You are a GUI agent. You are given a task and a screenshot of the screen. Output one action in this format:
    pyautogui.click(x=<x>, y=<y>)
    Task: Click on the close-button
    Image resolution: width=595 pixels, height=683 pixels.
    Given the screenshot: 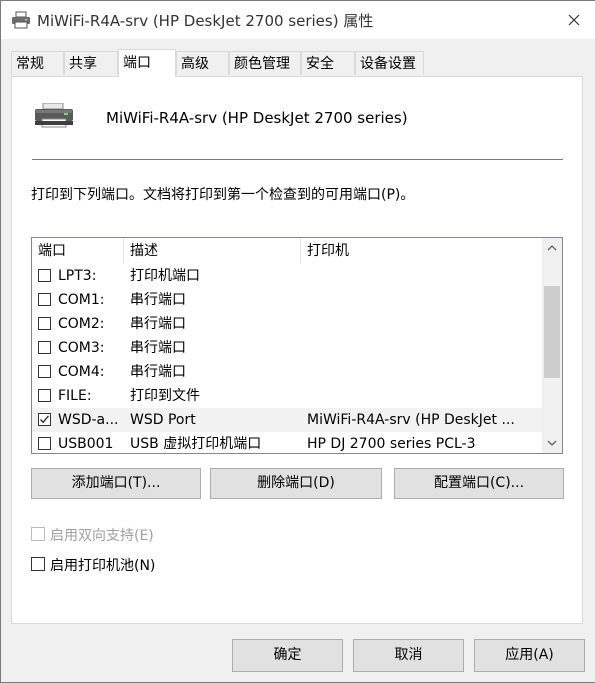 What is the action you would take?
    pyautogui.click(x=574, y=20)
    